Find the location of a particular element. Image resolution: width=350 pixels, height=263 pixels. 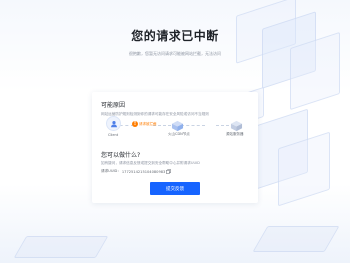

request-id-row: 请求UUID： 1772514215104080983 is located at coordinates (136, 171).